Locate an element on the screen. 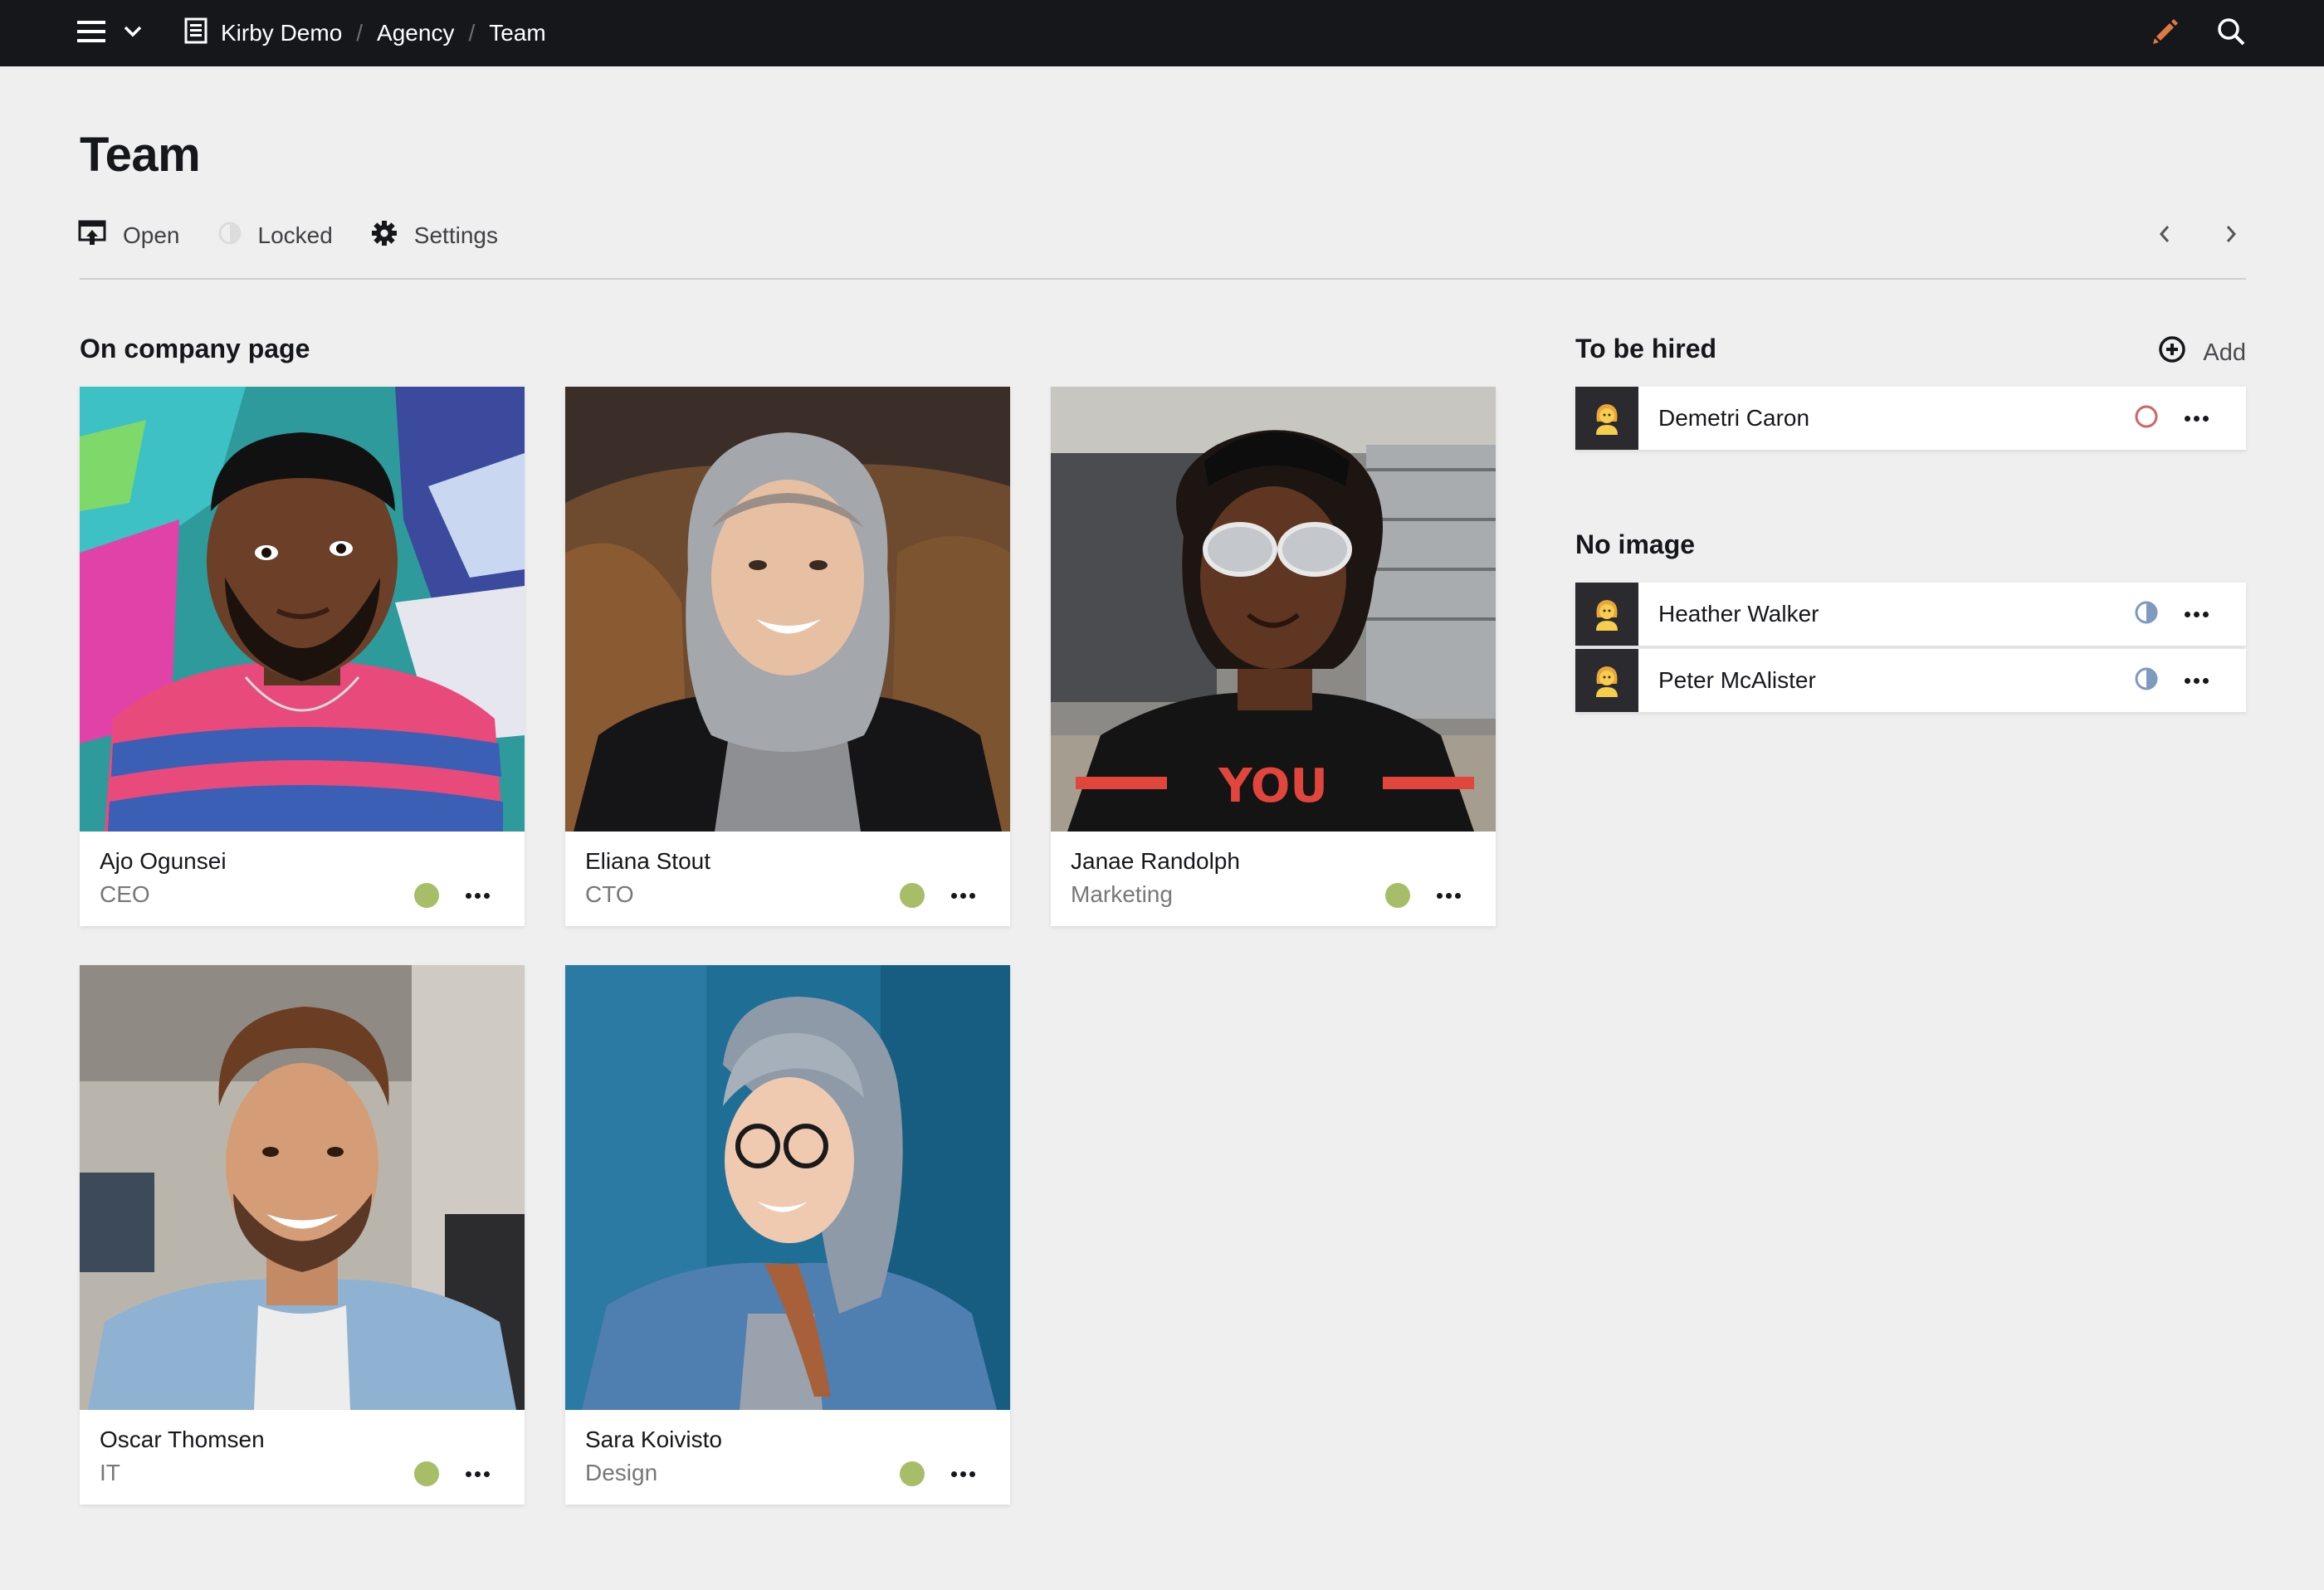 Image resolution: width=2324 pixels, height=1590 pixels. pencil-icon is located at coordinates (2165, 34).